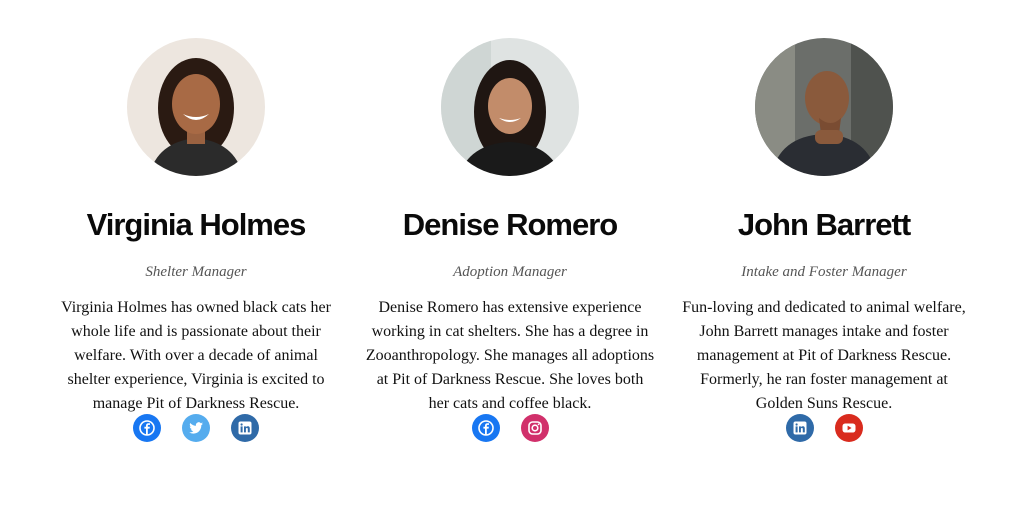 The width and height of the screenshot is (1024, 520). Describe the element at coordinates (824, 224) in the screenshot. I see `member-name: John Barrett` at that location.